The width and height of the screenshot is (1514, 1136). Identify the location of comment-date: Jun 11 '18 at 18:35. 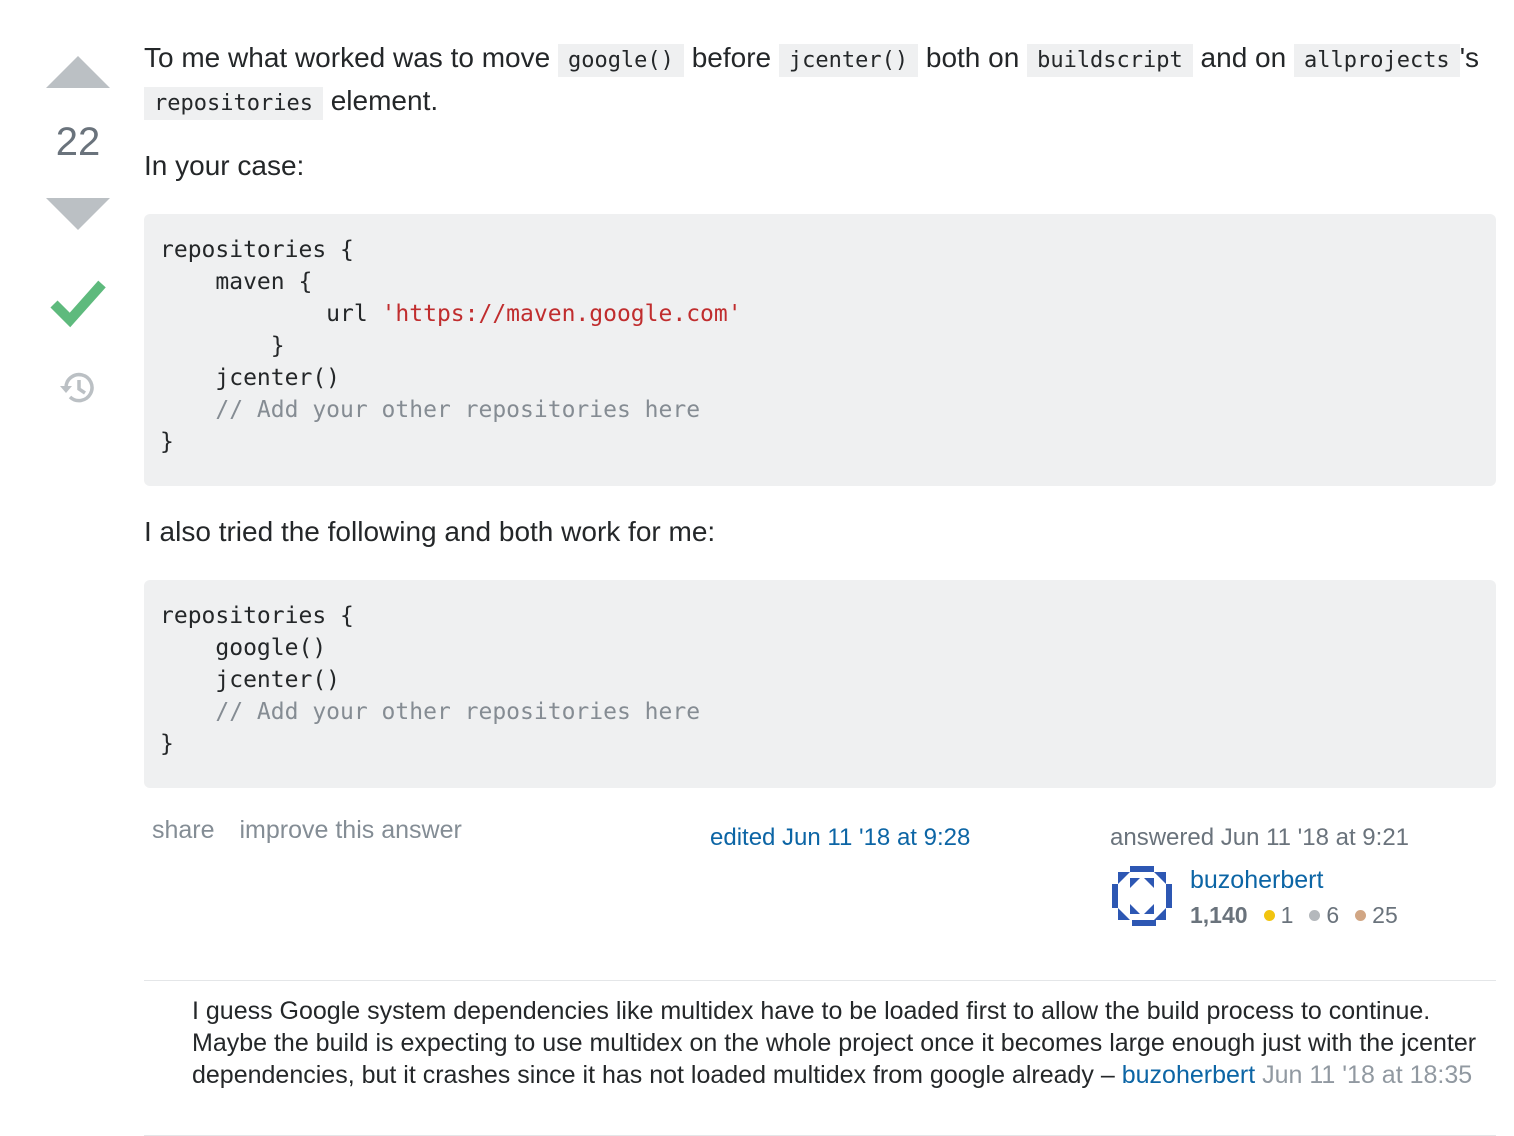
(1367, 1075).